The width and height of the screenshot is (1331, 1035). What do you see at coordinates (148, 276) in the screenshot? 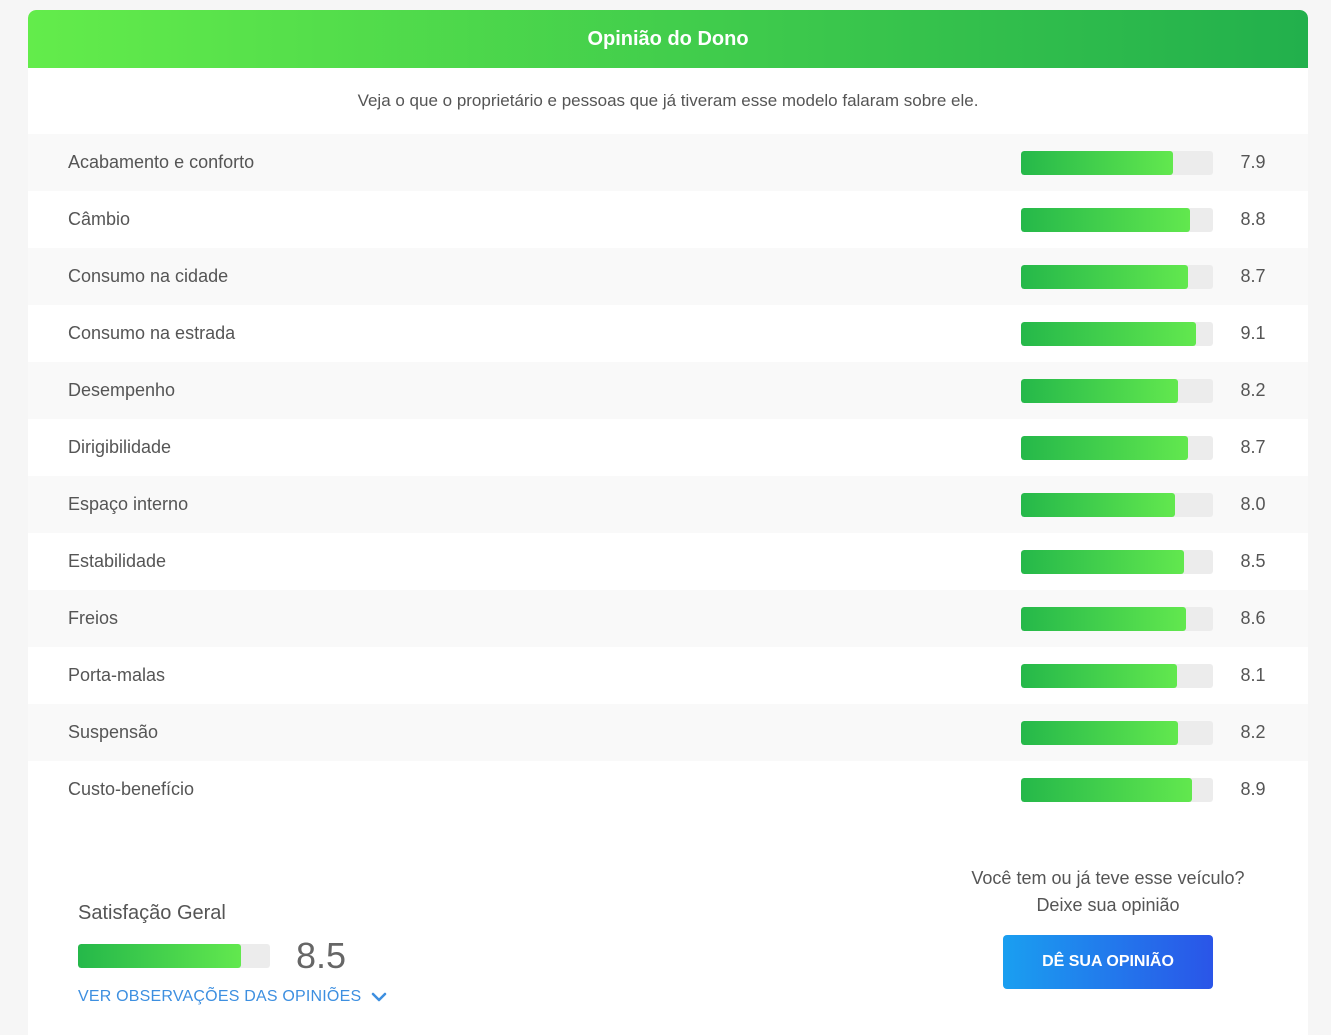
I see `rating-label: Consumo na cidade` at bounding box center [148, 276].